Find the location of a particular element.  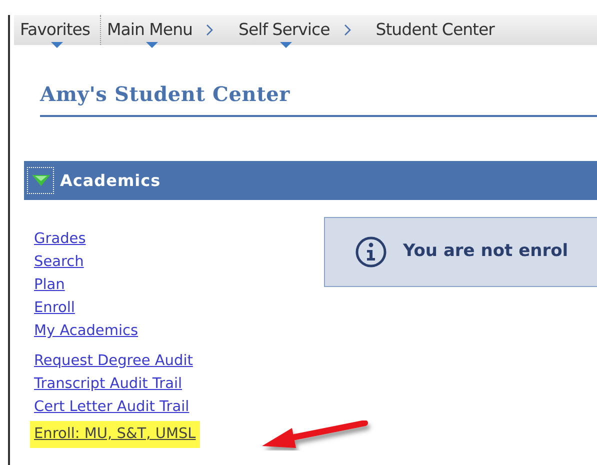

breadcrumb-item: Self Service is located at coordinates (286, 30).